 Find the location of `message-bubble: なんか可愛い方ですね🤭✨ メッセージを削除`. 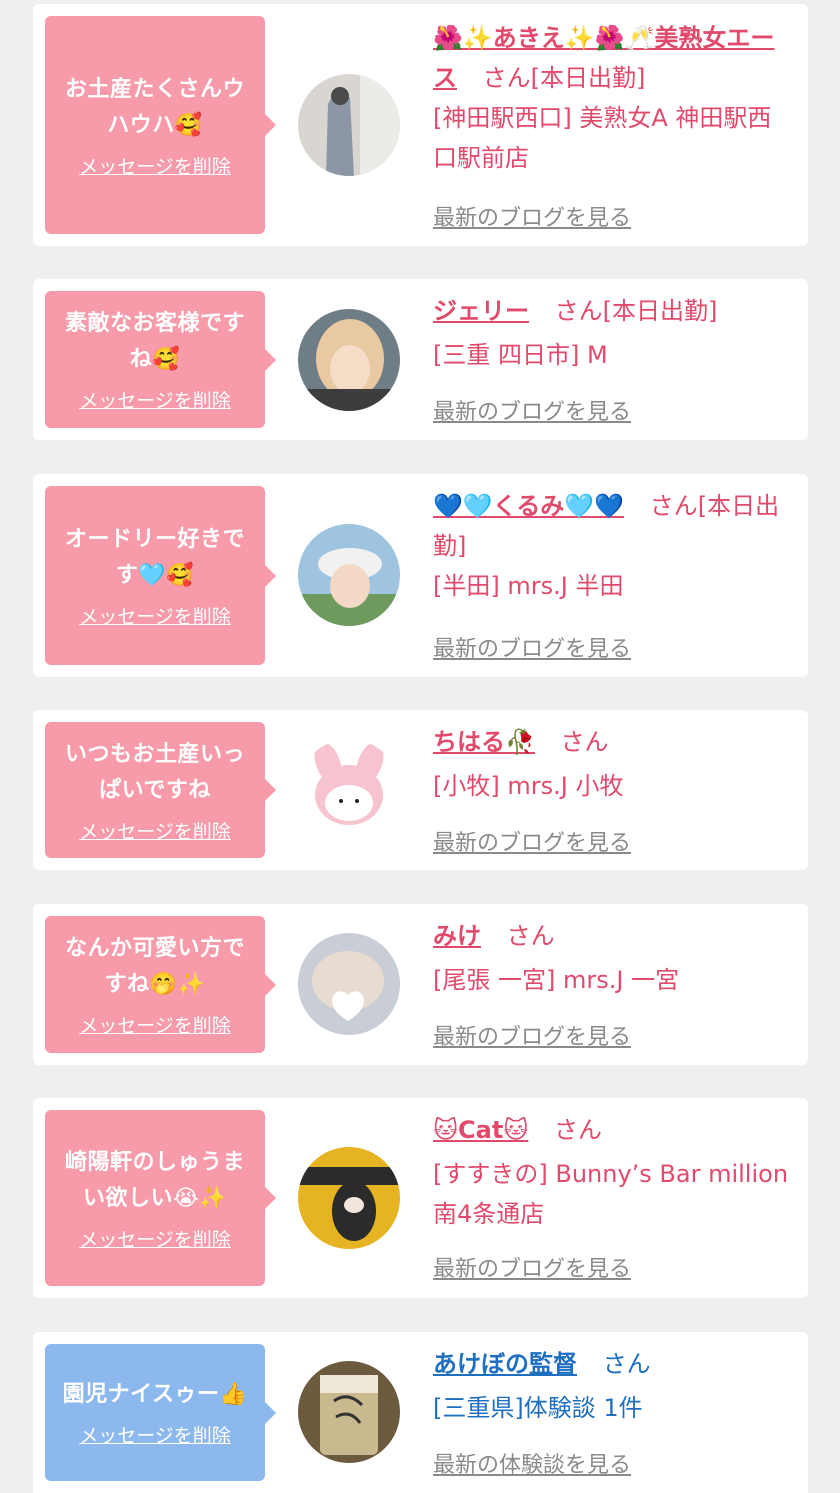

message-bubble: なんか可愛い方ですね🤭✨ メッセージを削除 is located at coordinates (160, 984).